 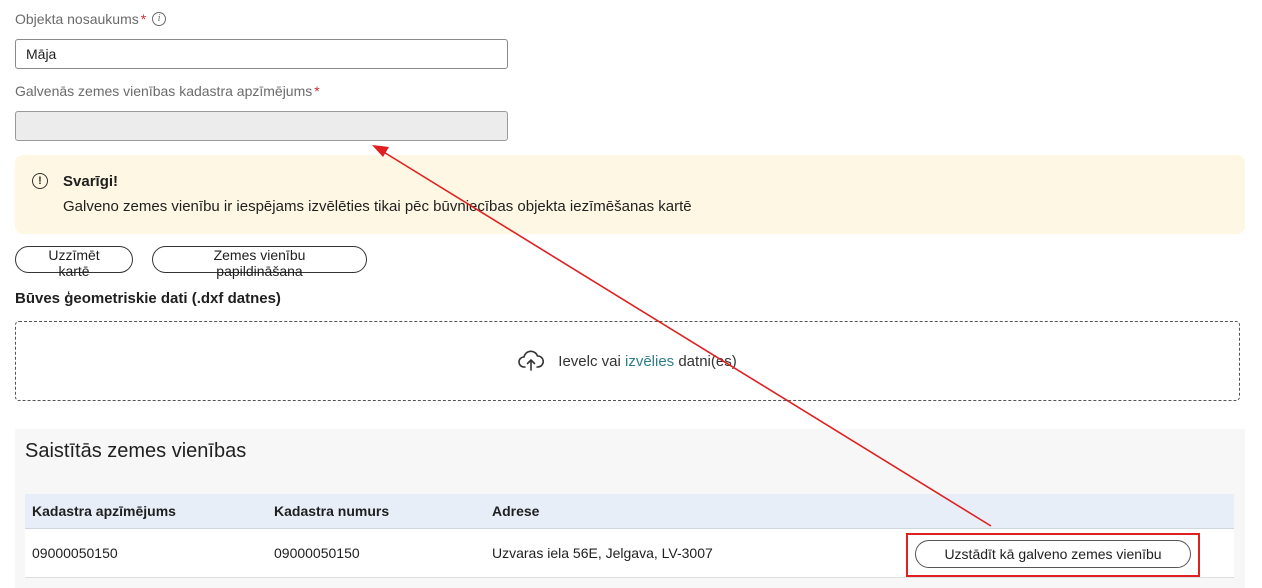 What do you see at coordinates (159, 19) in the screenshot?
I see `info-icon: i` at bounding box center [159, 19].